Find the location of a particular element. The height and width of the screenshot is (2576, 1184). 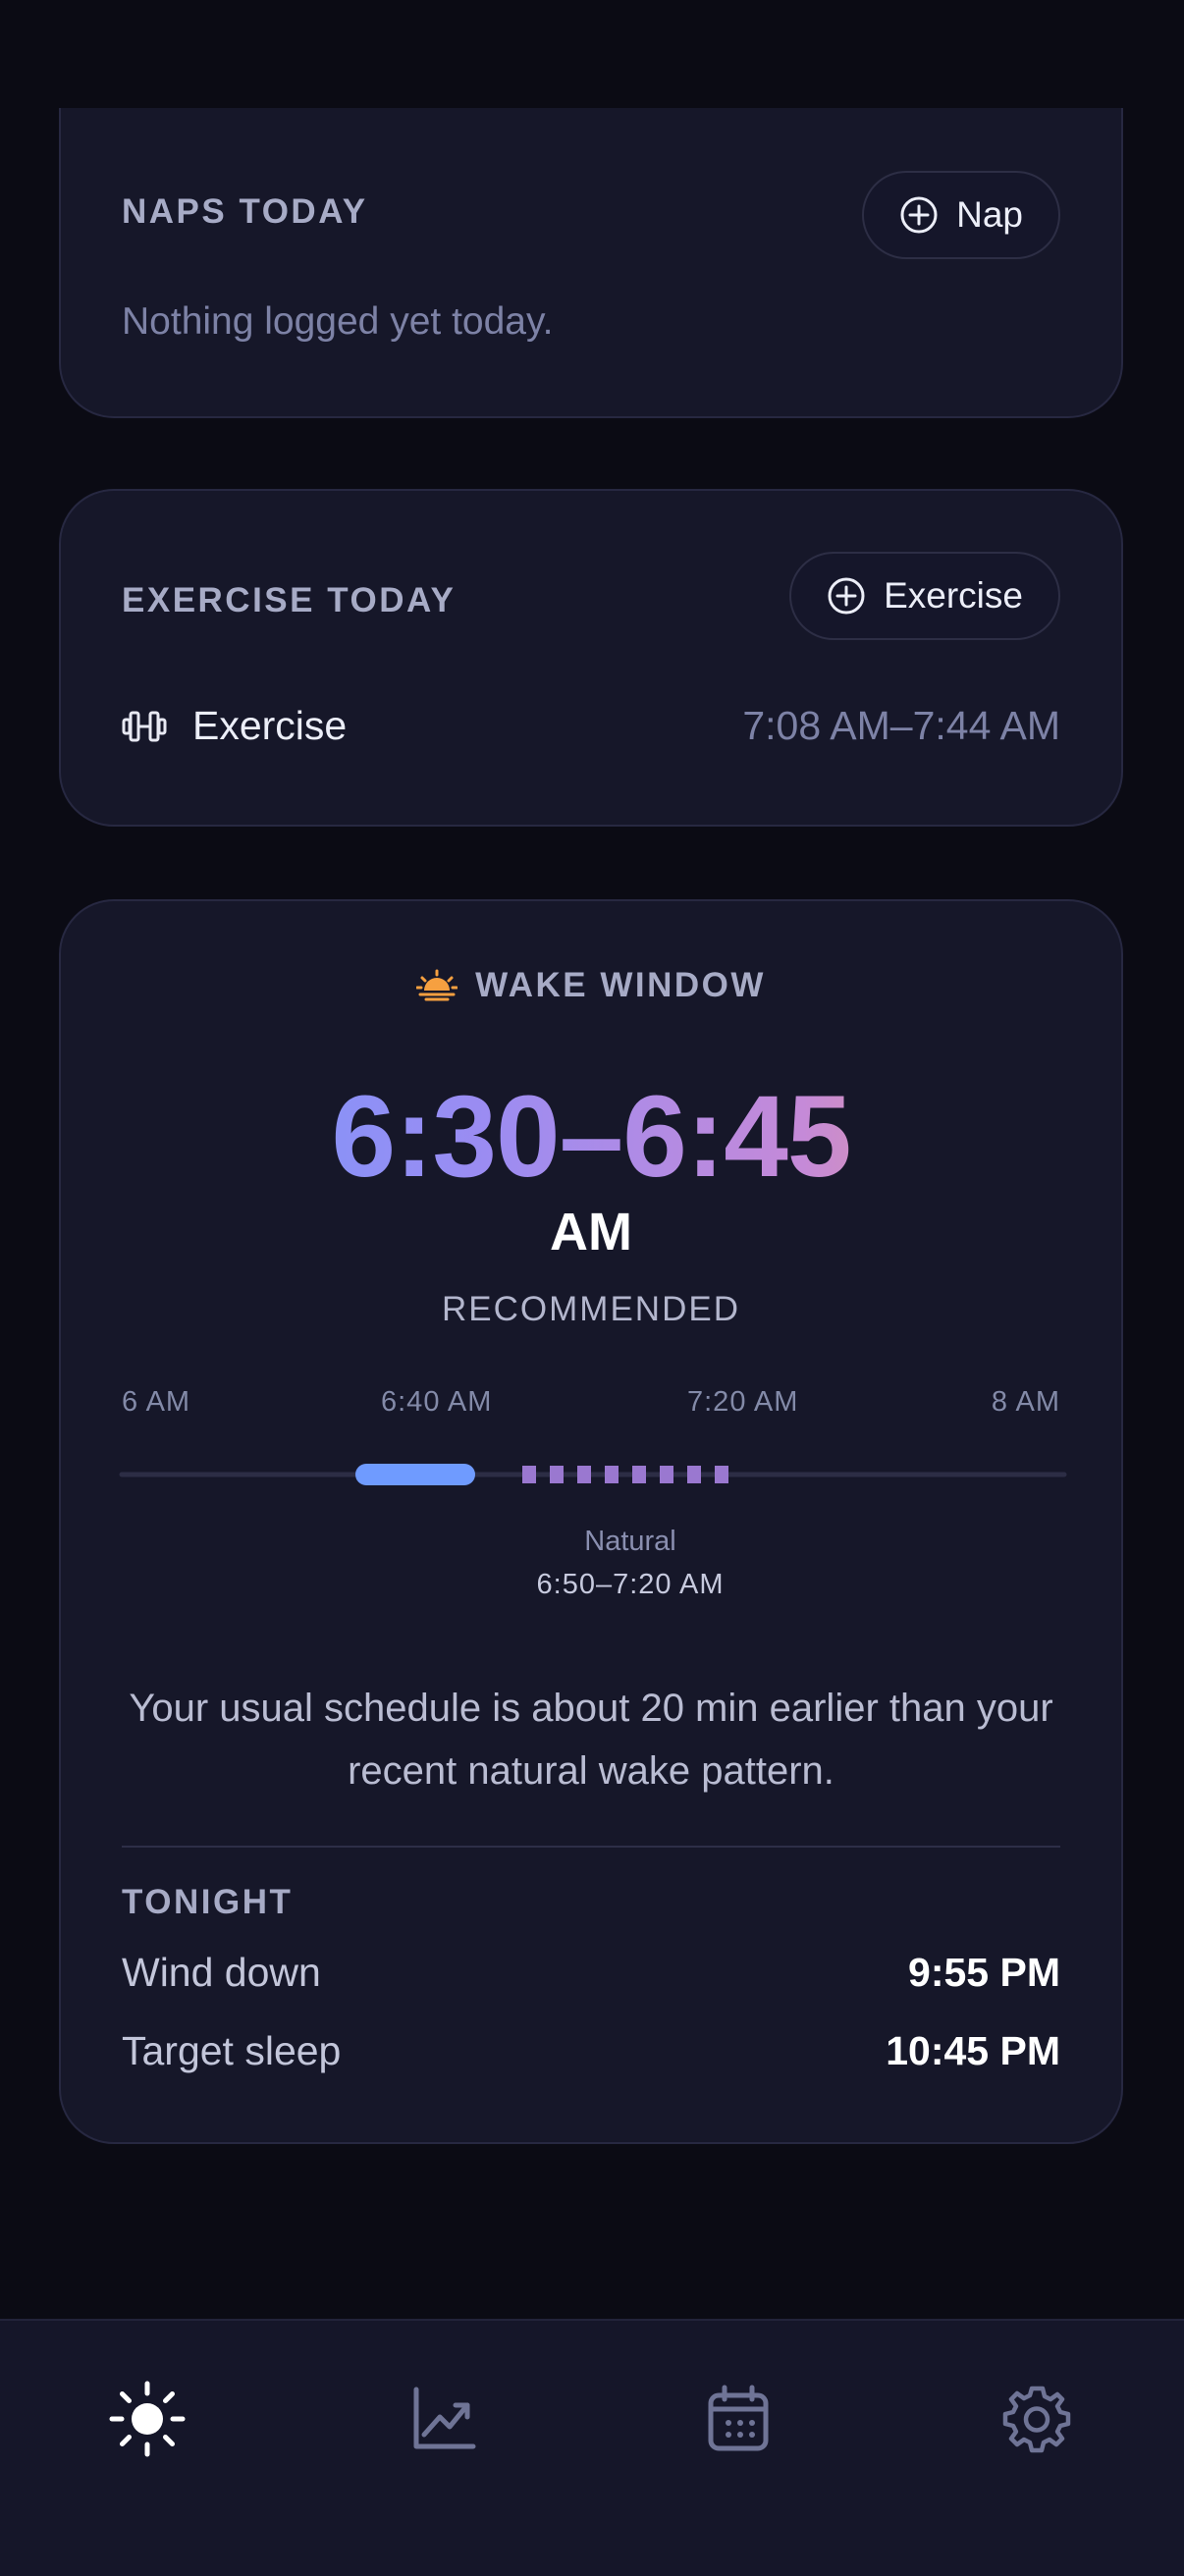

gear-icon is located at coordinates (1036, 2419).